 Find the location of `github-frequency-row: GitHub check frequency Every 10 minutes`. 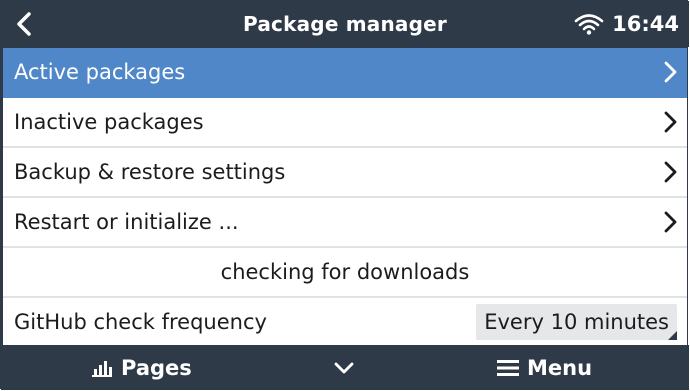

github-frequency-row: GitHub check frequency Every 10 minutes is located at coordinates (345, 322).